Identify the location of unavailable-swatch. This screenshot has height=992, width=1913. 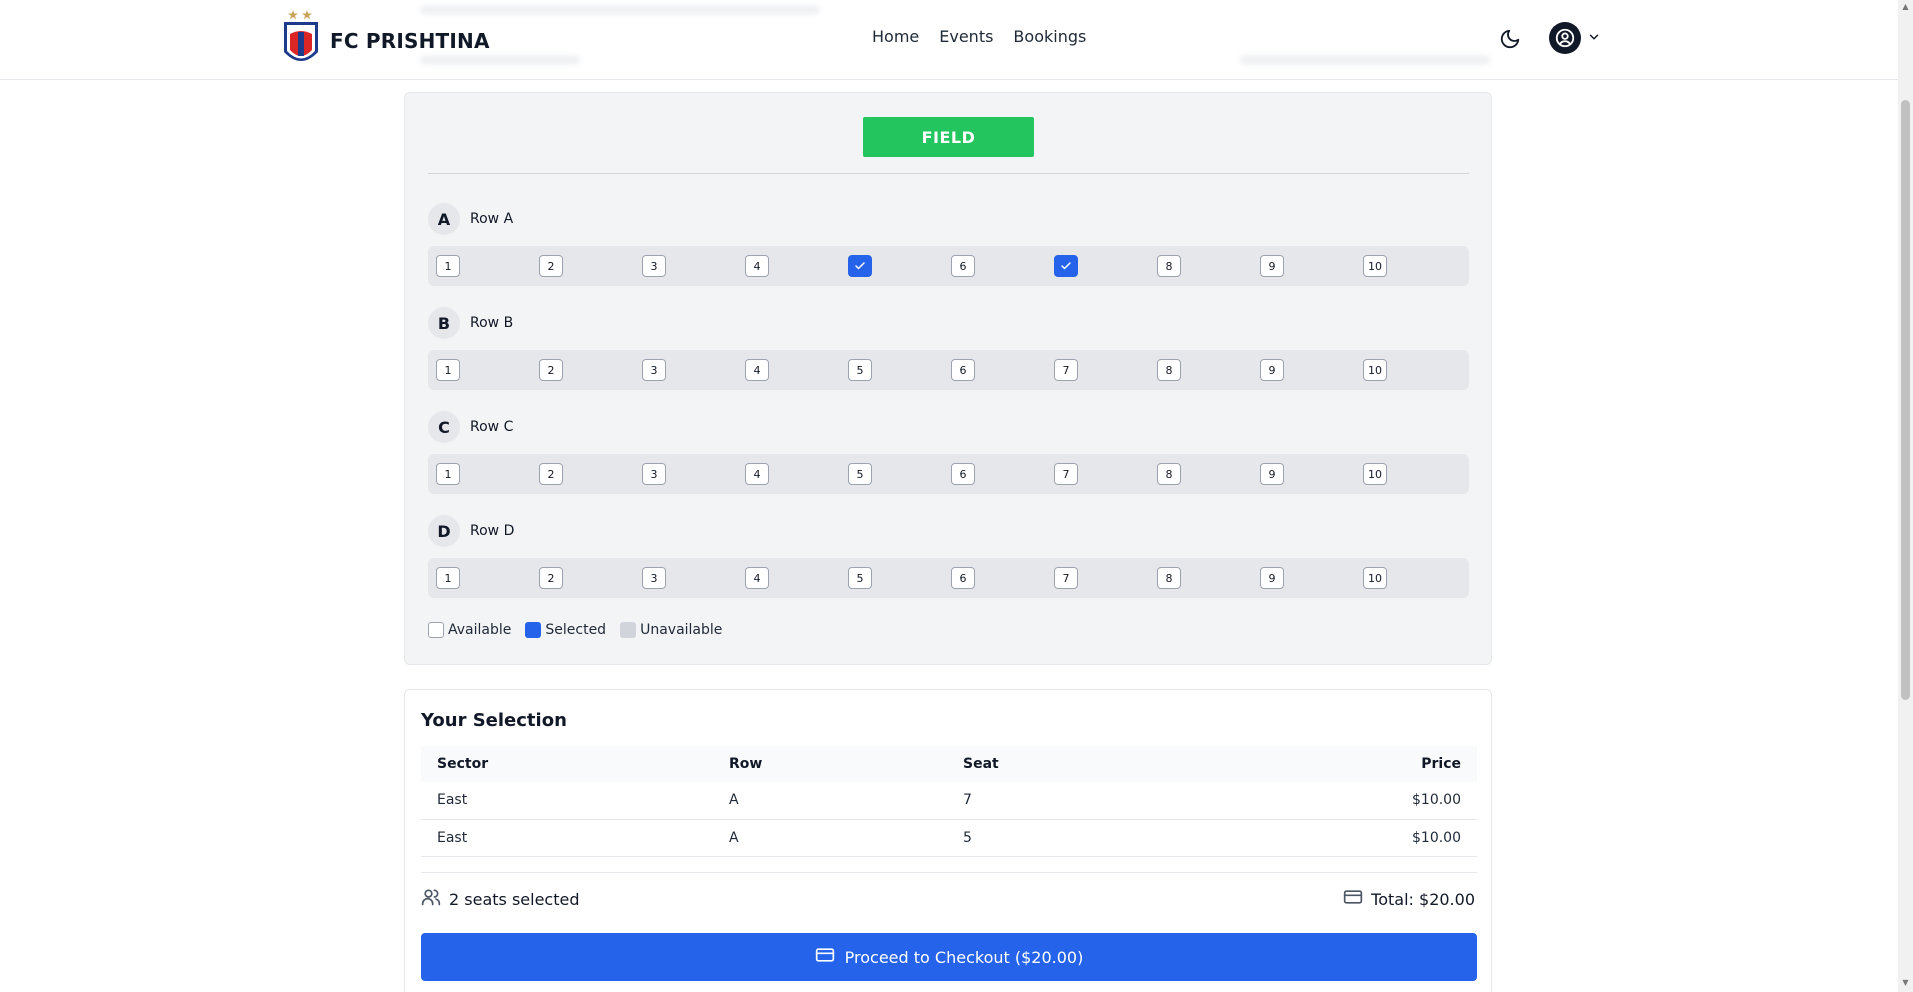
(628, 630).